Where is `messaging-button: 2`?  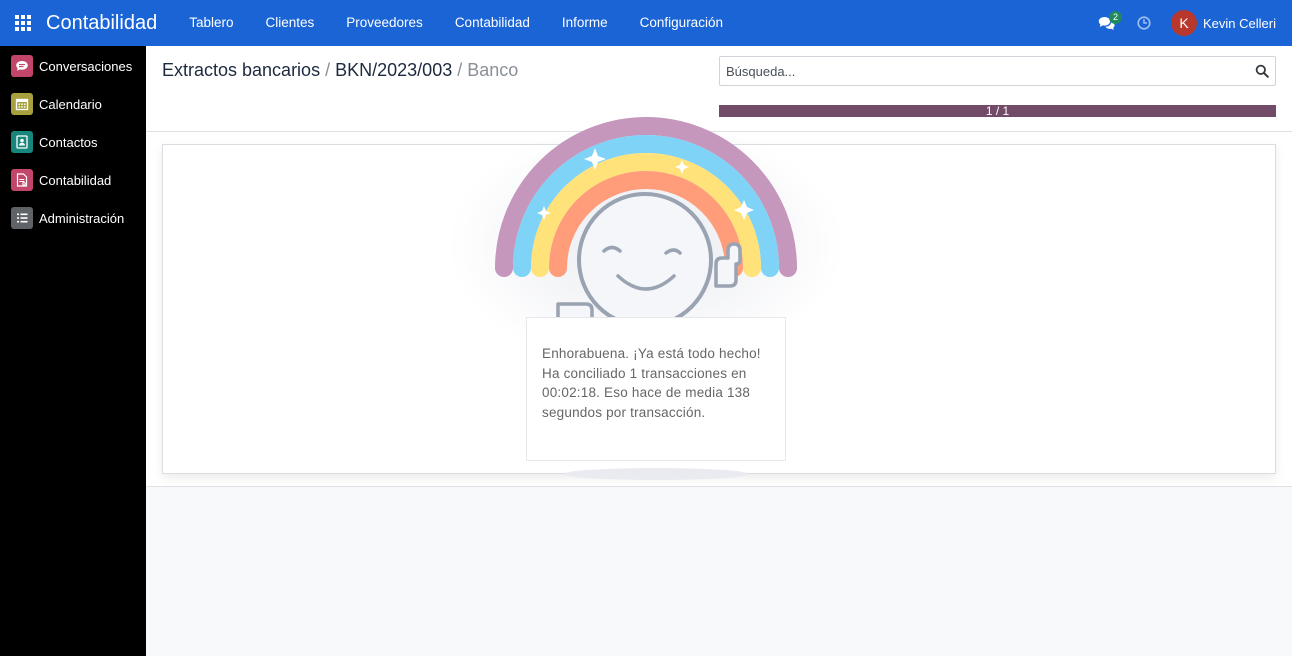 messaging-button: 2 is located at coordinates (1106, 23).